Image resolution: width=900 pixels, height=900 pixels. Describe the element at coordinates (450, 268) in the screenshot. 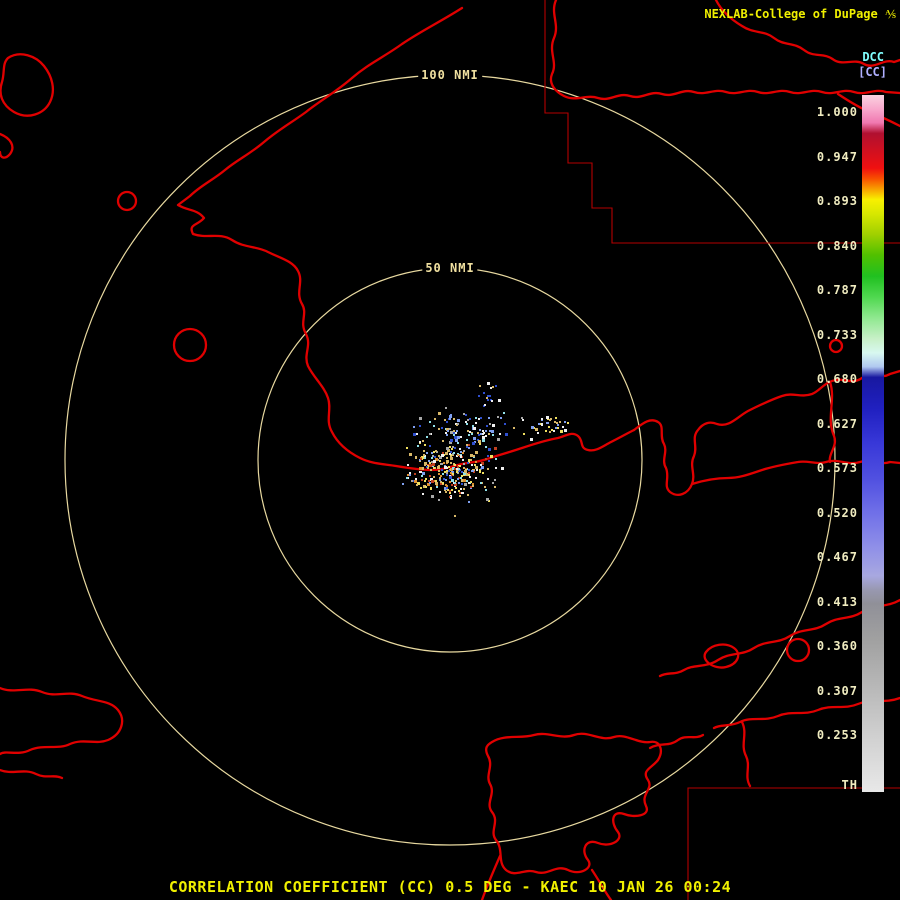

I see `range-ring-label: 50 NMI` at that location.